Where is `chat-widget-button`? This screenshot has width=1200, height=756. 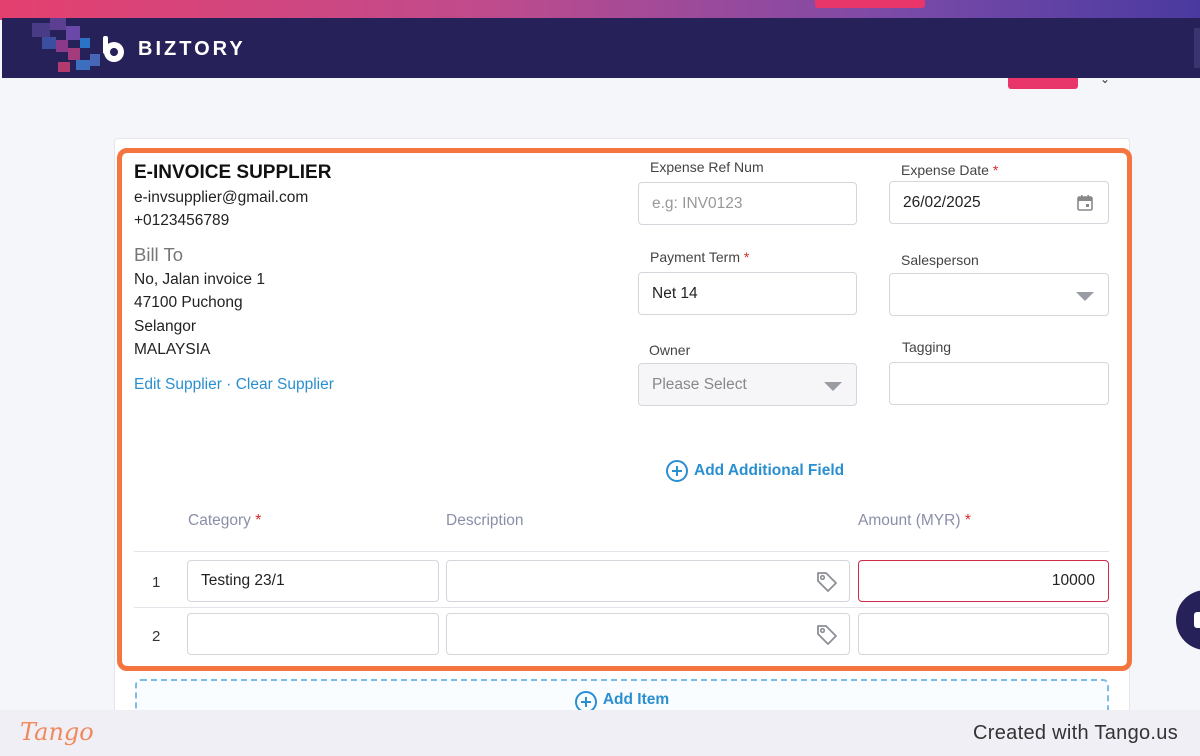 chat-widget-button is located at coordinates (1188, 620).